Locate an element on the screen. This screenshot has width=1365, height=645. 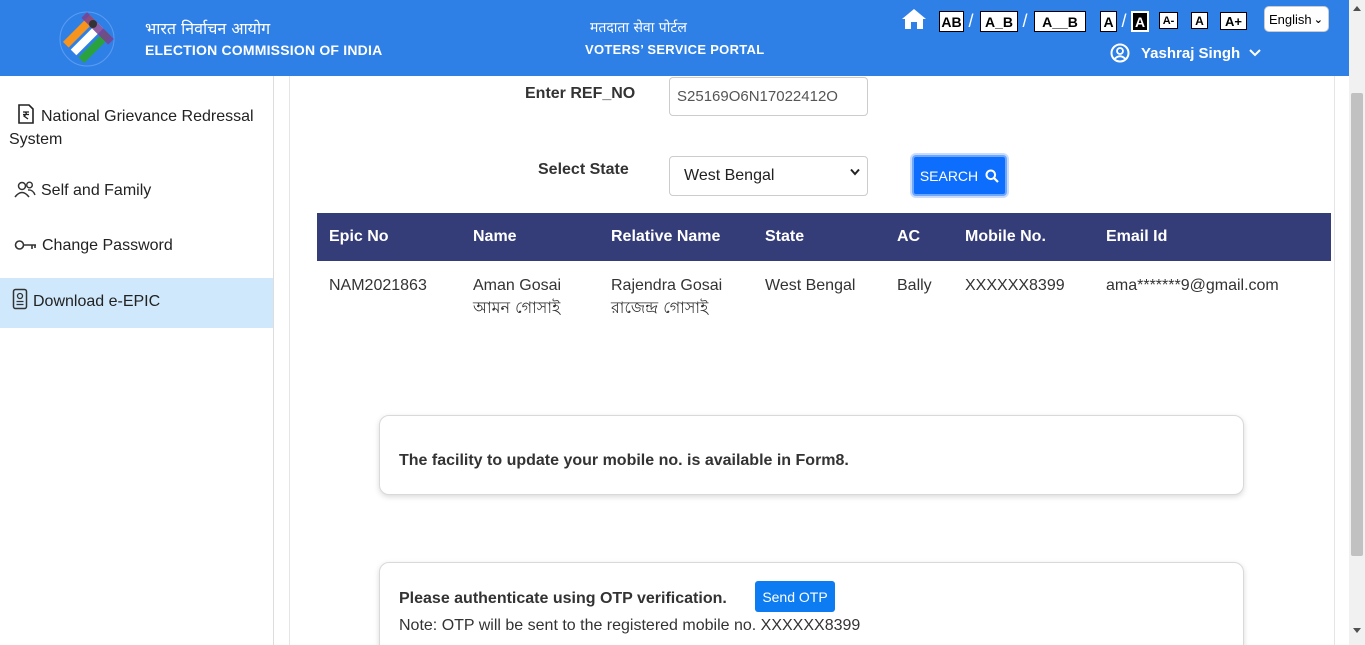
column-header: Mobile No. is located at coordinates (1005, 236).